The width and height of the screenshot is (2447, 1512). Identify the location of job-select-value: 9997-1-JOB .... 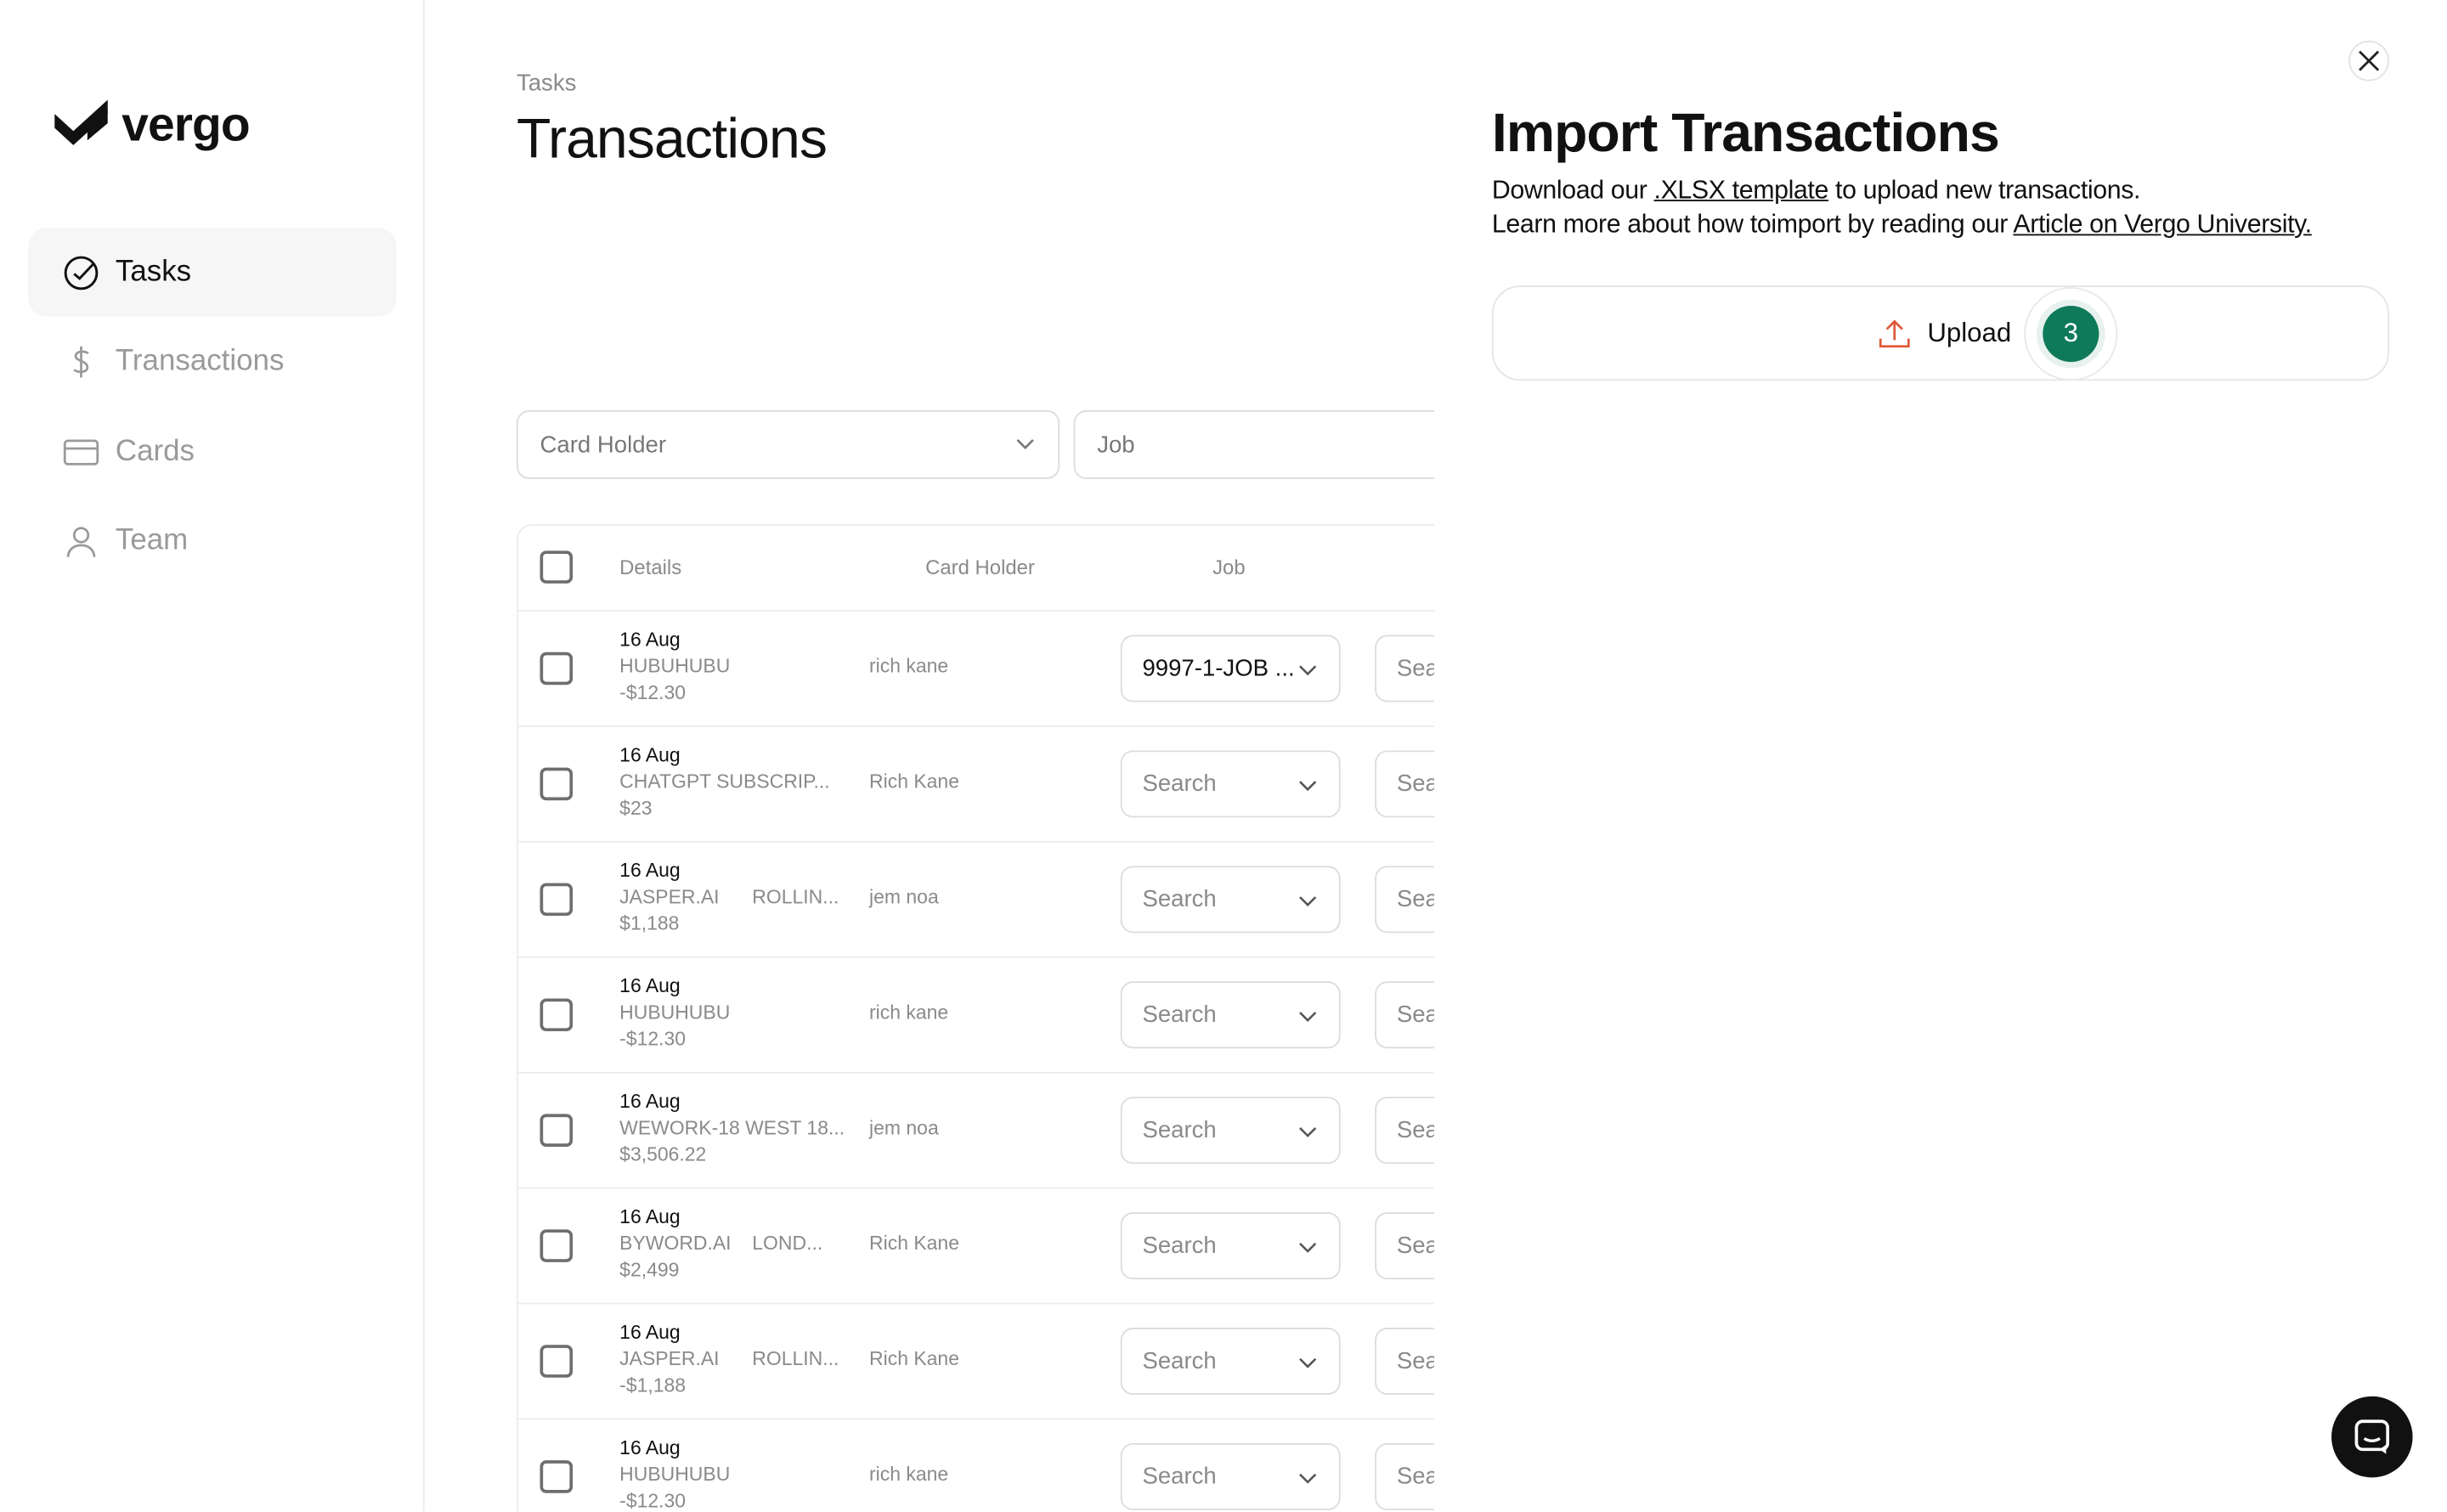
(1218, 668).